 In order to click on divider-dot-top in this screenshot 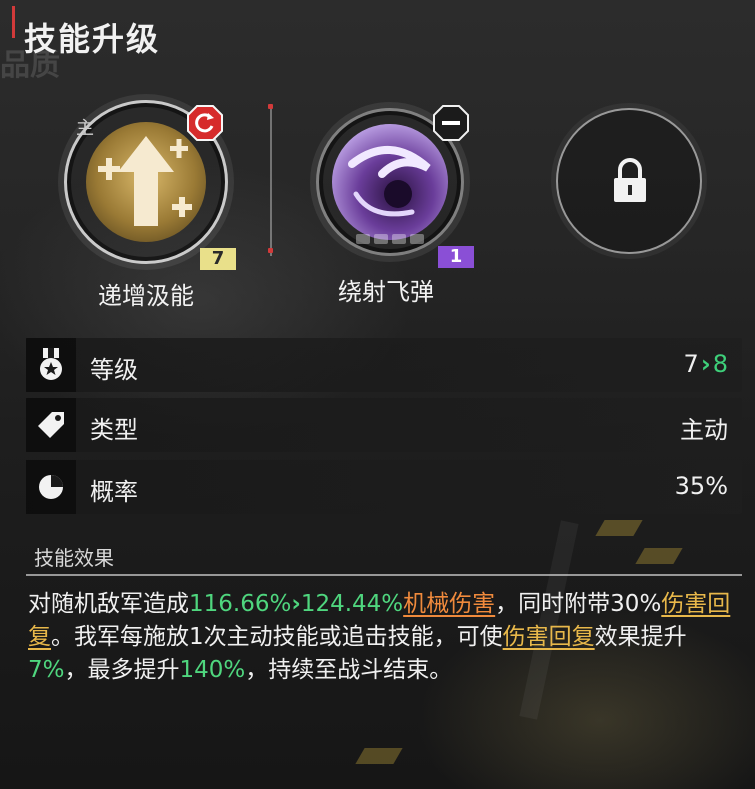, I will do `click(270, 106)`.